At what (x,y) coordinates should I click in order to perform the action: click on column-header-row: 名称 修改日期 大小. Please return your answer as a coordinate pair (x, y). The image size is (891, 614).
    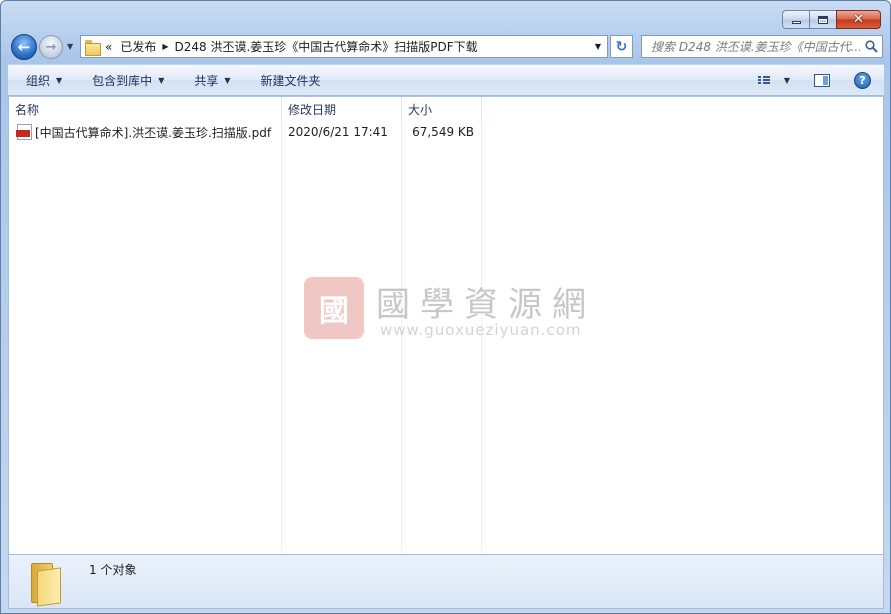
    Looking at the image, I should click on (446, 109).